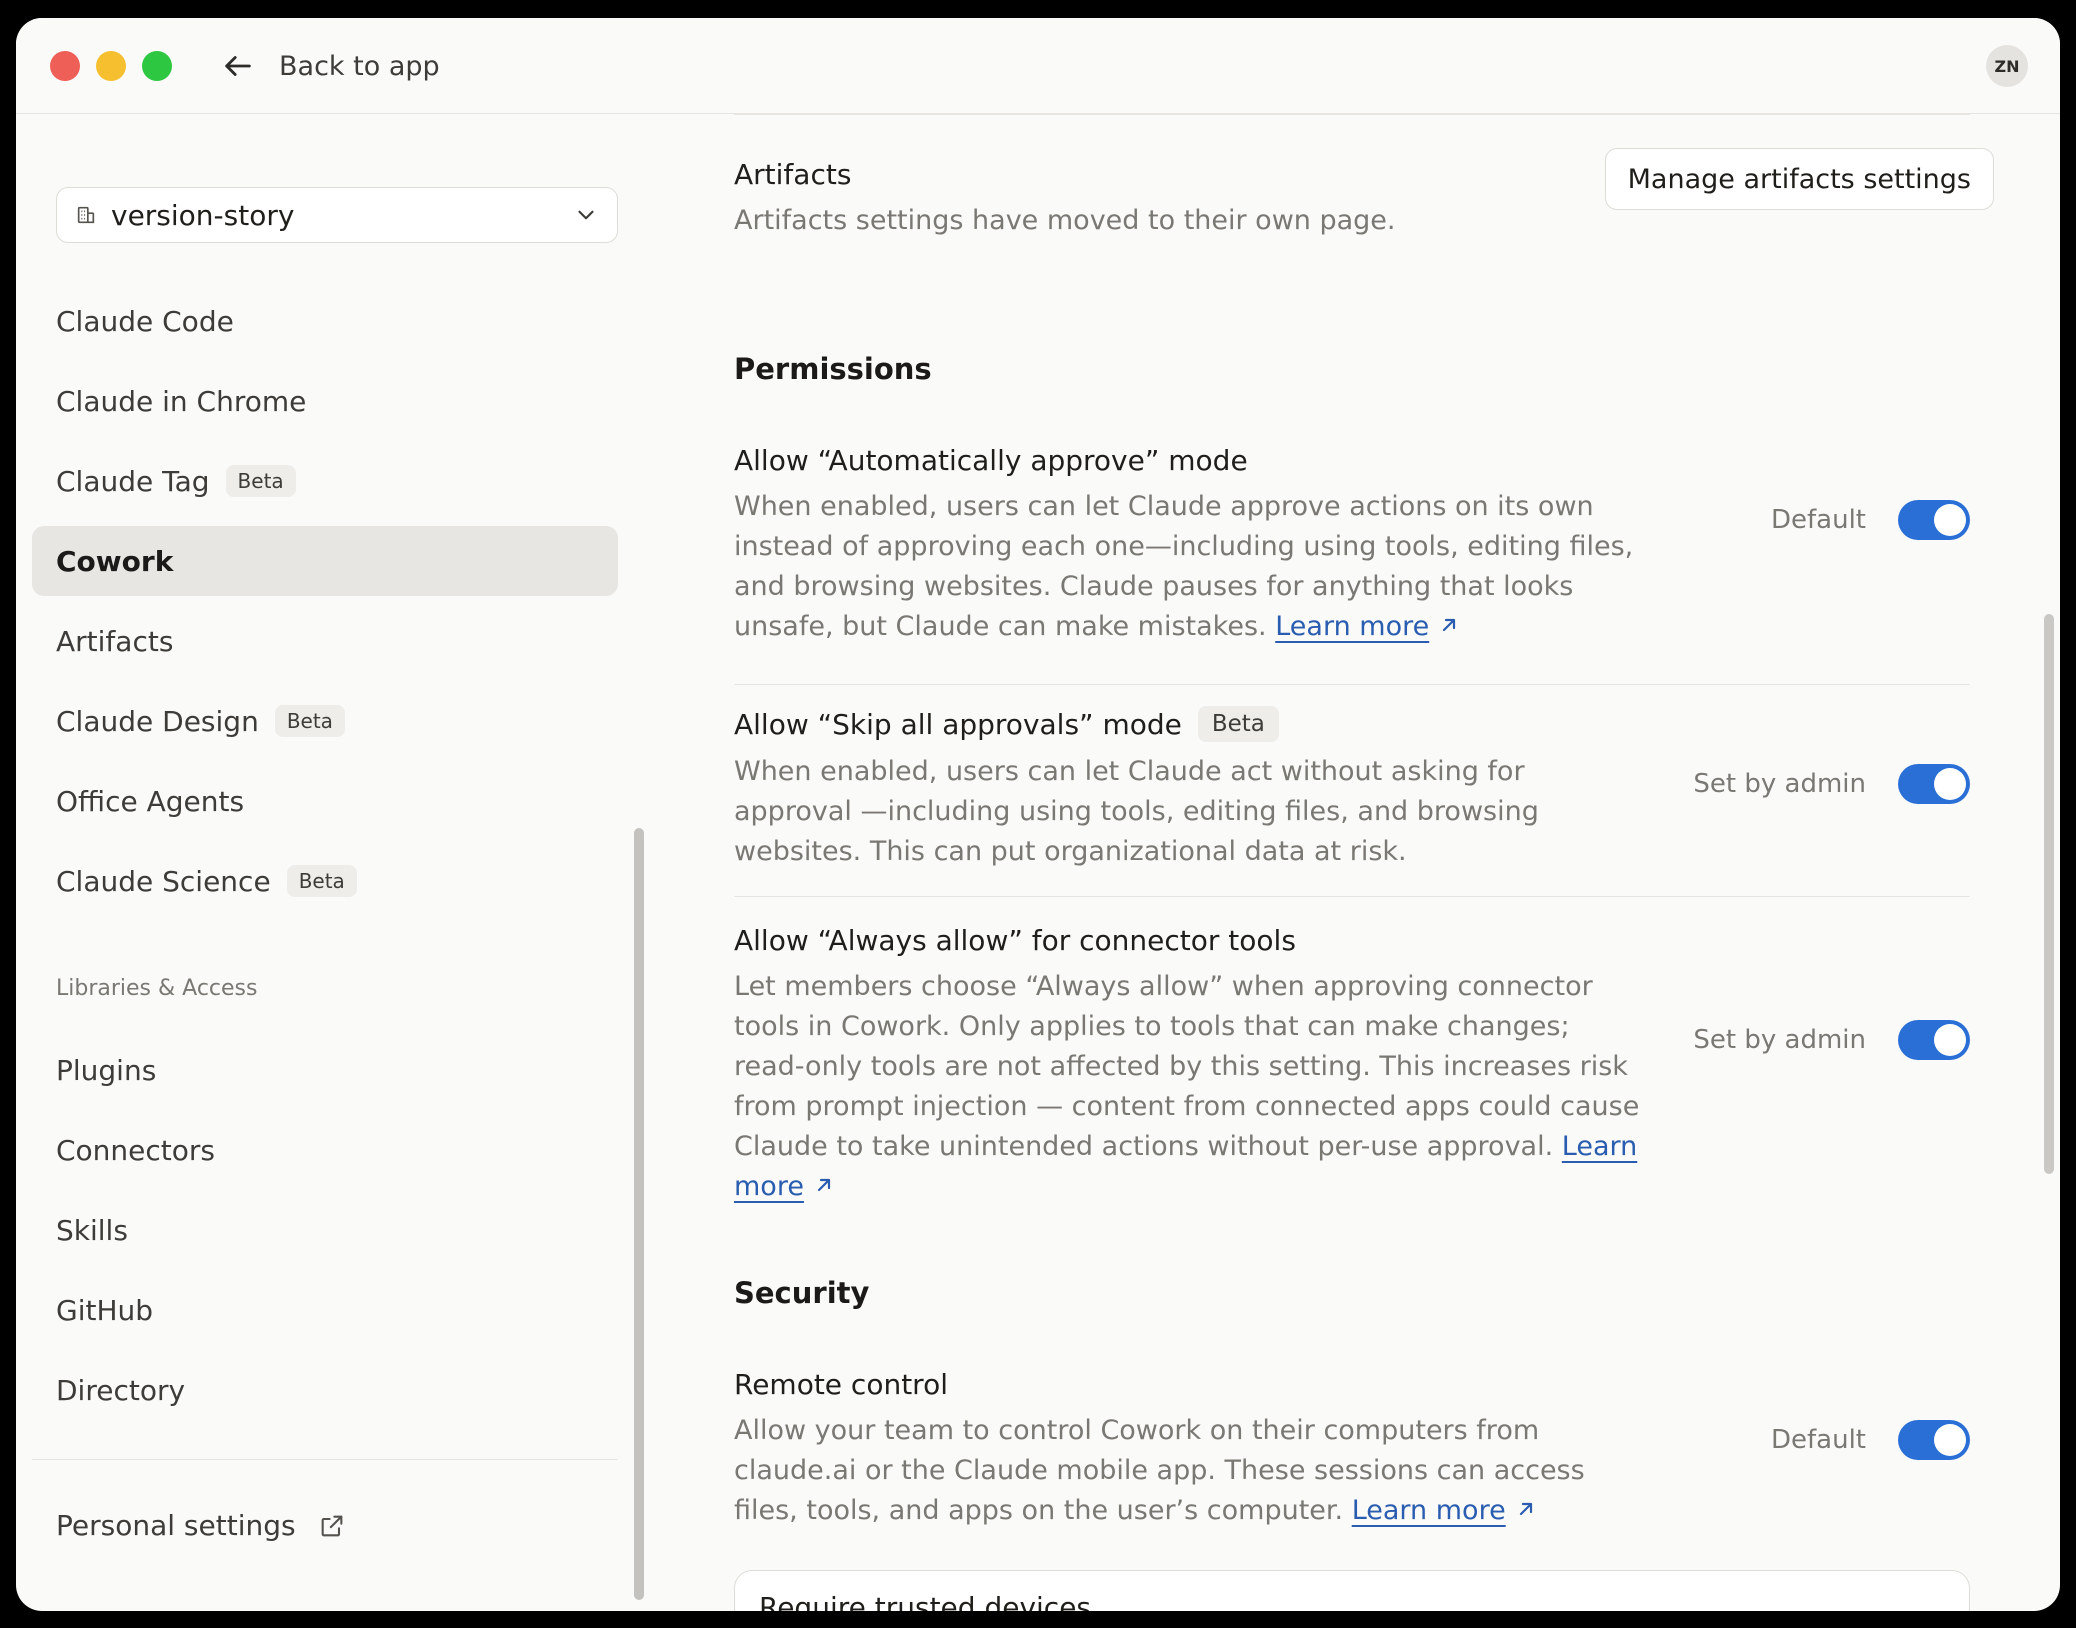 This screenshot has width=2076, height=1628. What do you see at coordinates (203, 215) in the screenshot?
I see `workspace-name: version-story` at bounding box center [203, 215].